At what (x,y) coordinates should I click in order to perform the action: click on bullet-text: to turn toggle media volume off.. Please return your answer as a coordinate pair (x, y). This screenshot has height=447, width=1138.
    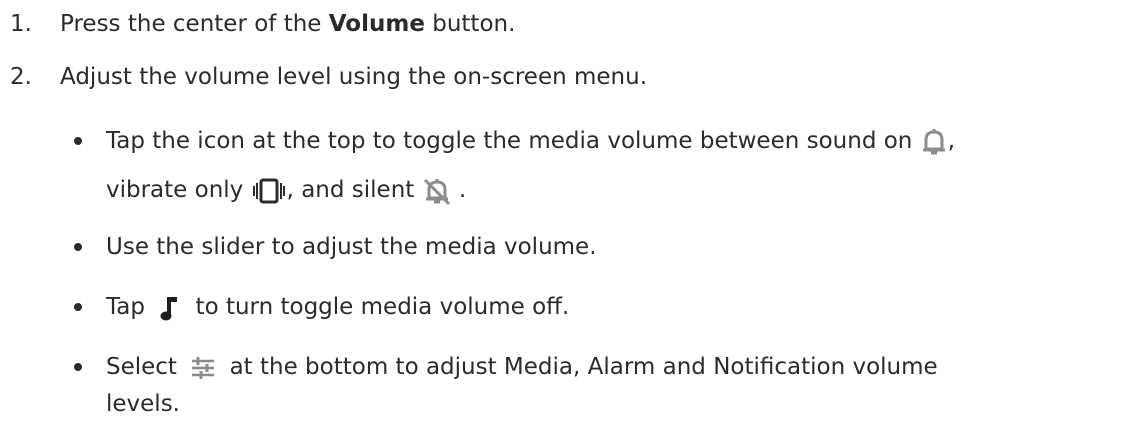
    Looking at the image, I should click on (379, 307).